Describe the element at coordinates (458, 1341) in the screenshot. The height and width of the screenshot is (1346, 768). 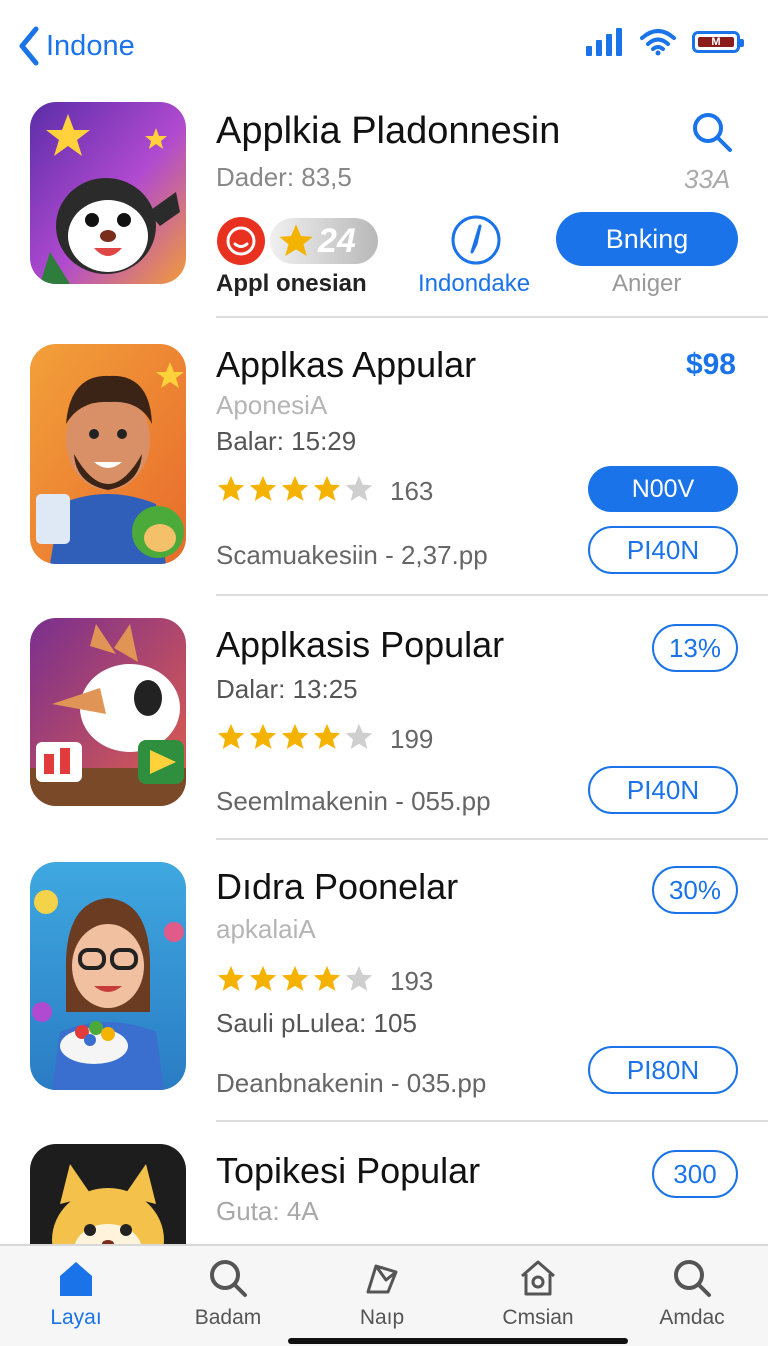
I see `home-indicator` at that location.